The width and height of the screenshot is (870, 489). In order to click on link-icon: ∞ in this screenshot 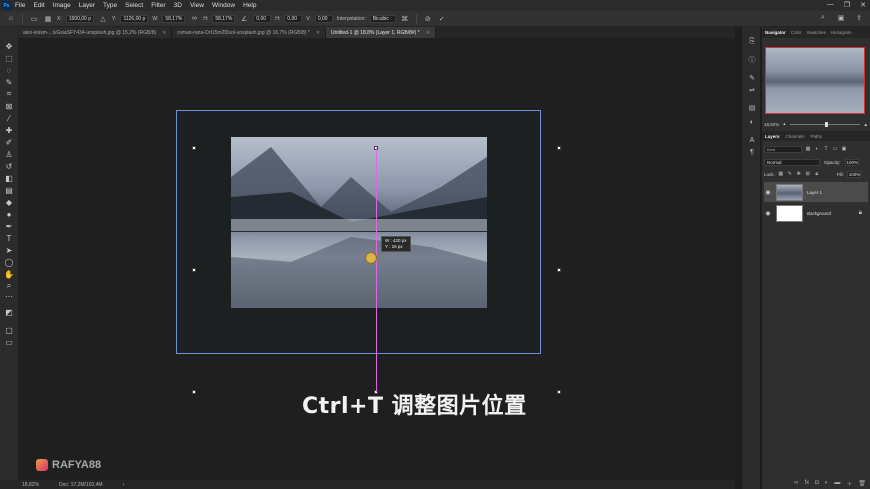, I will do `click(194, 19)`.